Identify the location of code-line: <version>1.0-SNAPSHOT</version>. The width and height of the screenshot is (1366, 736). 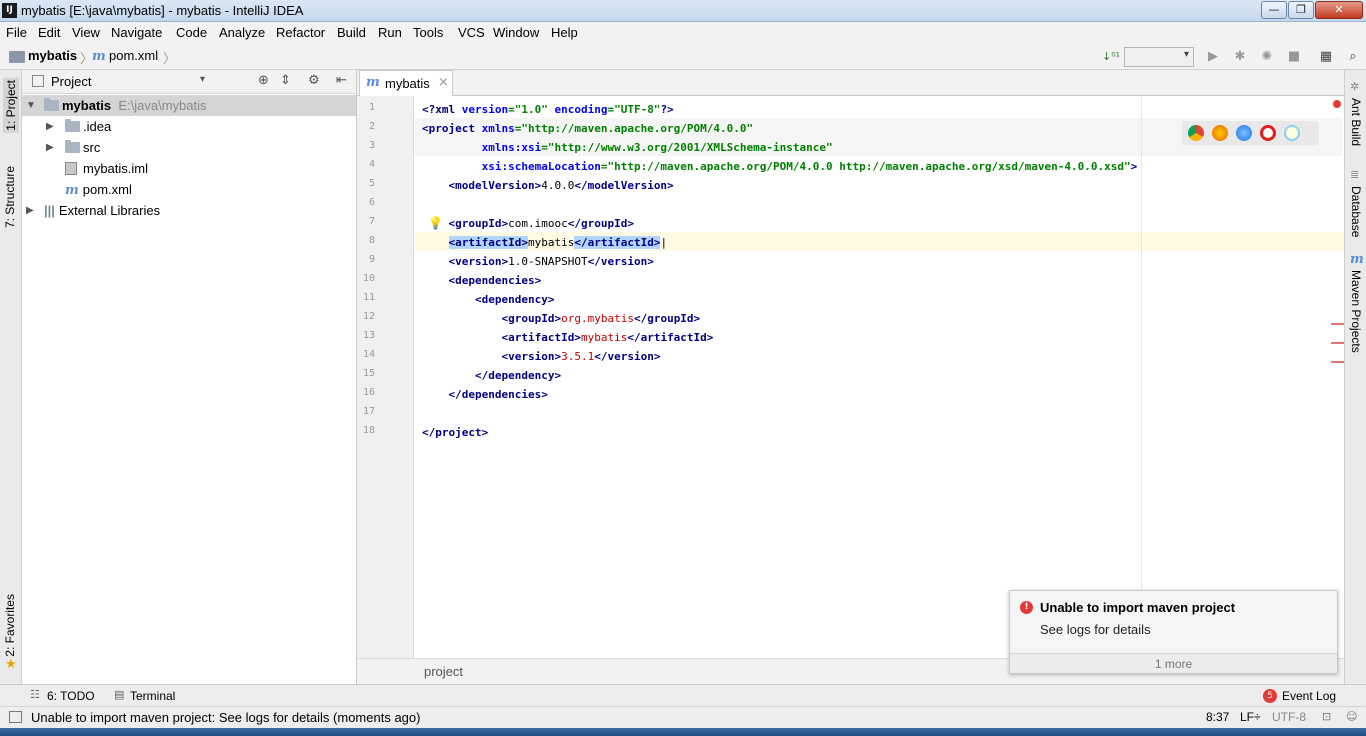
(551, 261).